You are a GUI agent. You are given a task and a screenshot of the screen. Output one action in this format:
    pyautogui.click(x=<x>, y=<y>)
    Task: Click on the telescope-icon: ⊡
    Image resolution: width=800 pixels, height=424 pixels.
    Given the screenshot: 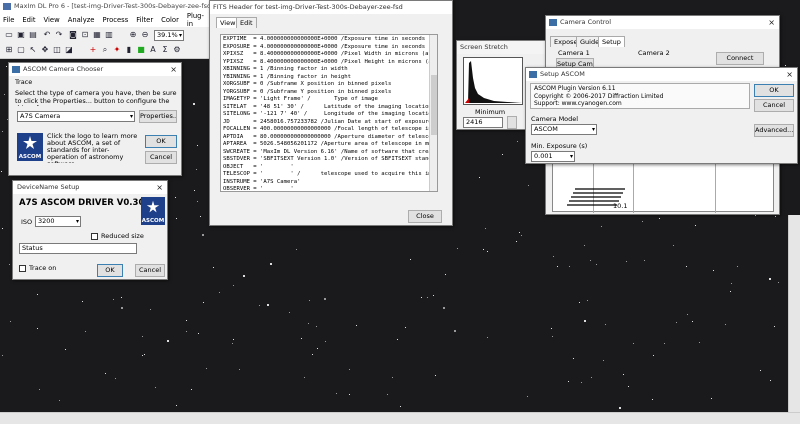 What is the action you would take?
    pyautogui.click(x=85, y=35)
    